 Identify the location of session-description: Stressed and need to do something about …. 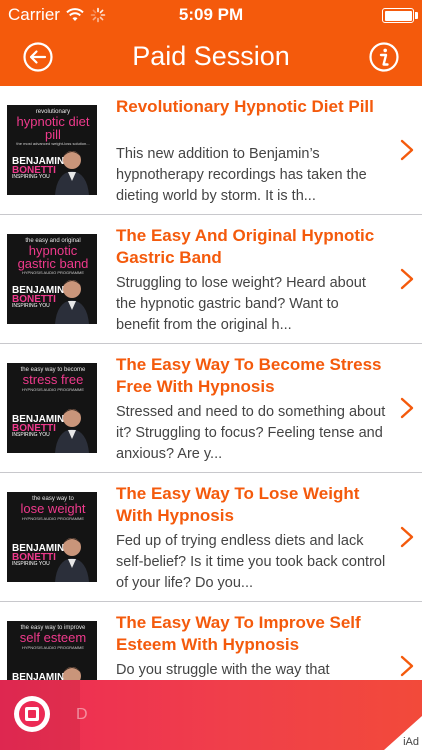
(251, 433).